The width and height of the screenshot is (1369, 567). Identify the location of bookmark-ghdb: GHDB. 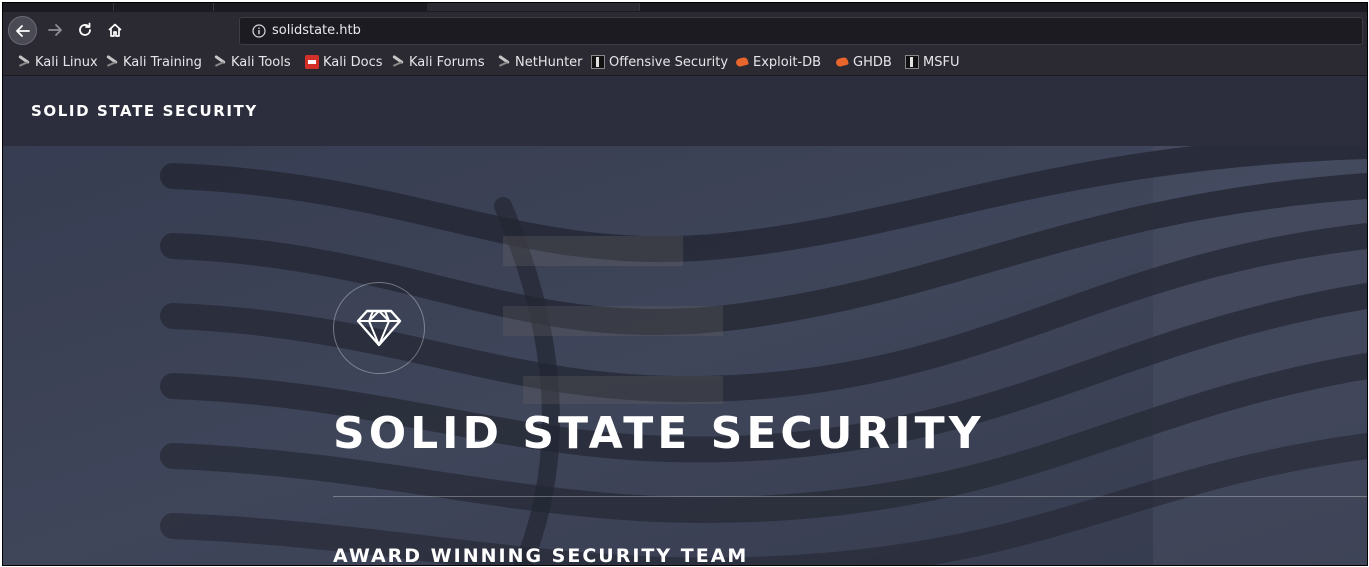
(863, 62).